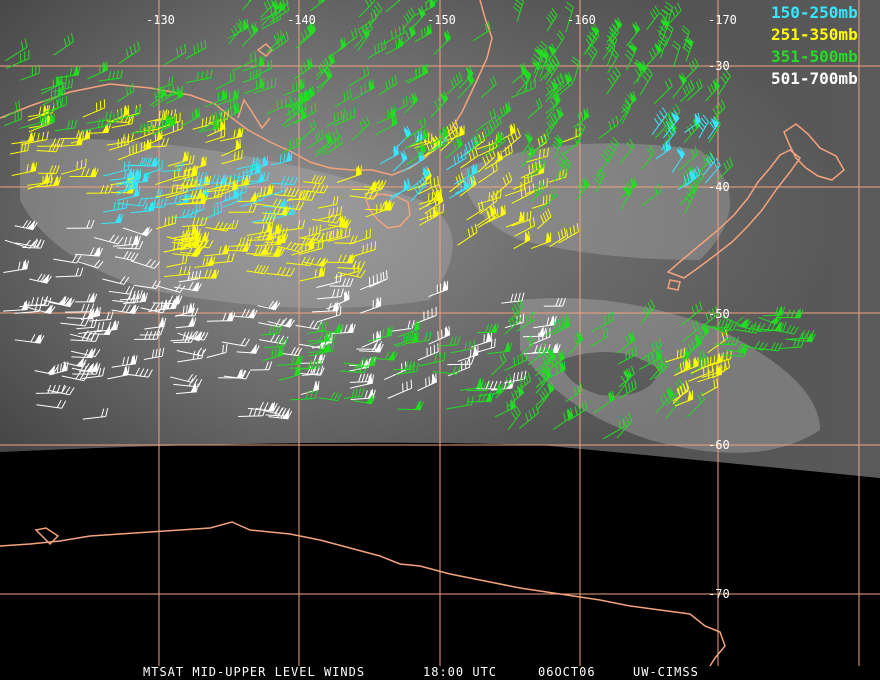 This screenshot has height=680, width=880. What do you see at coordinates (722, 20) in the screenshot?
I see `lon-label: -170` at bounding box center [722, 20].